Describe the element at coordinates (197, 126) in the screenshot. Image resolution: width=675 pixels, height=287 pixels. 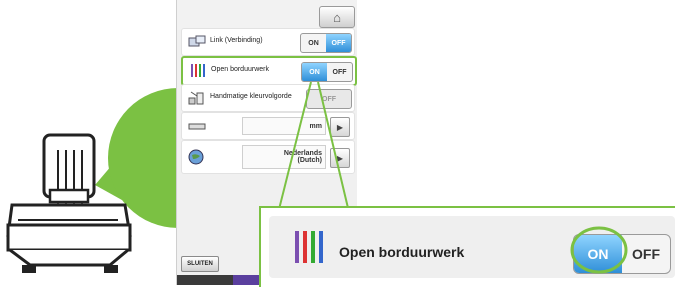
I see `ruler-icon` at that location.